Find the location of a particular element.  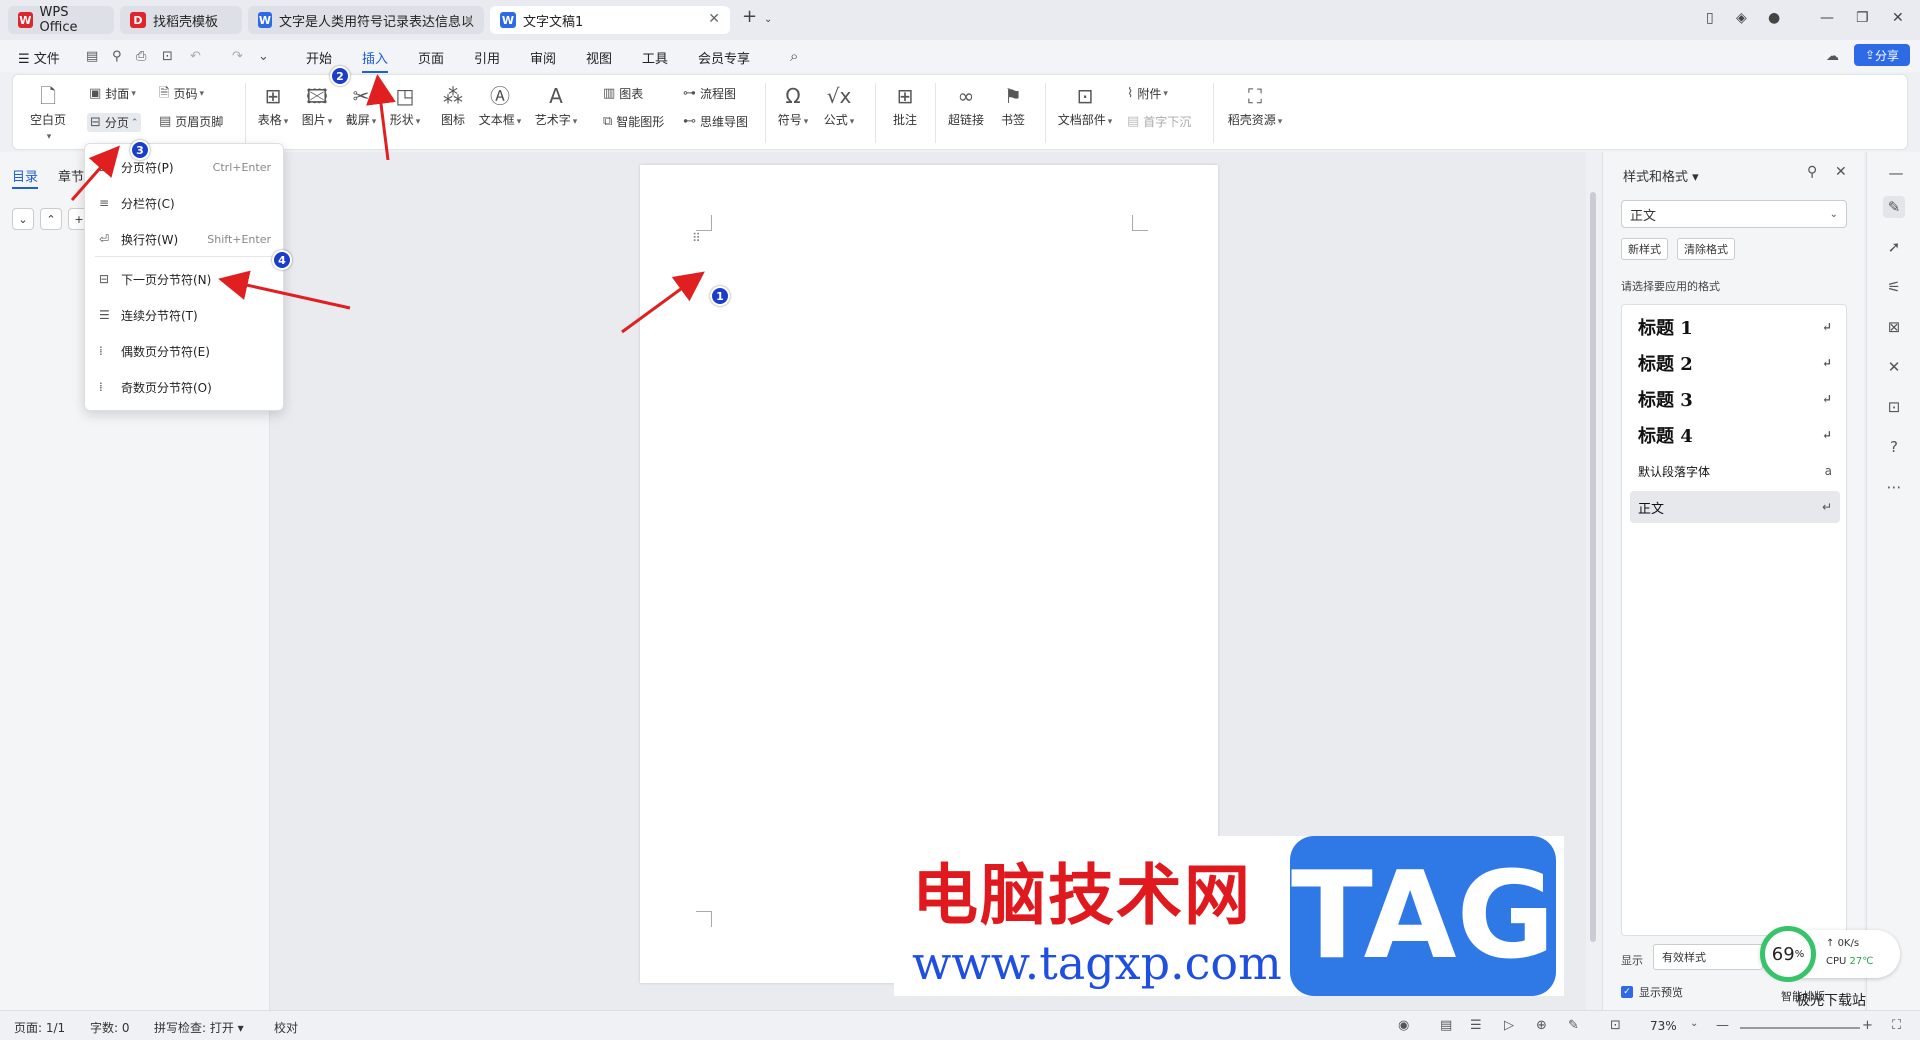

reader-icon: ⊡ is located at coordinates (1894, 407).